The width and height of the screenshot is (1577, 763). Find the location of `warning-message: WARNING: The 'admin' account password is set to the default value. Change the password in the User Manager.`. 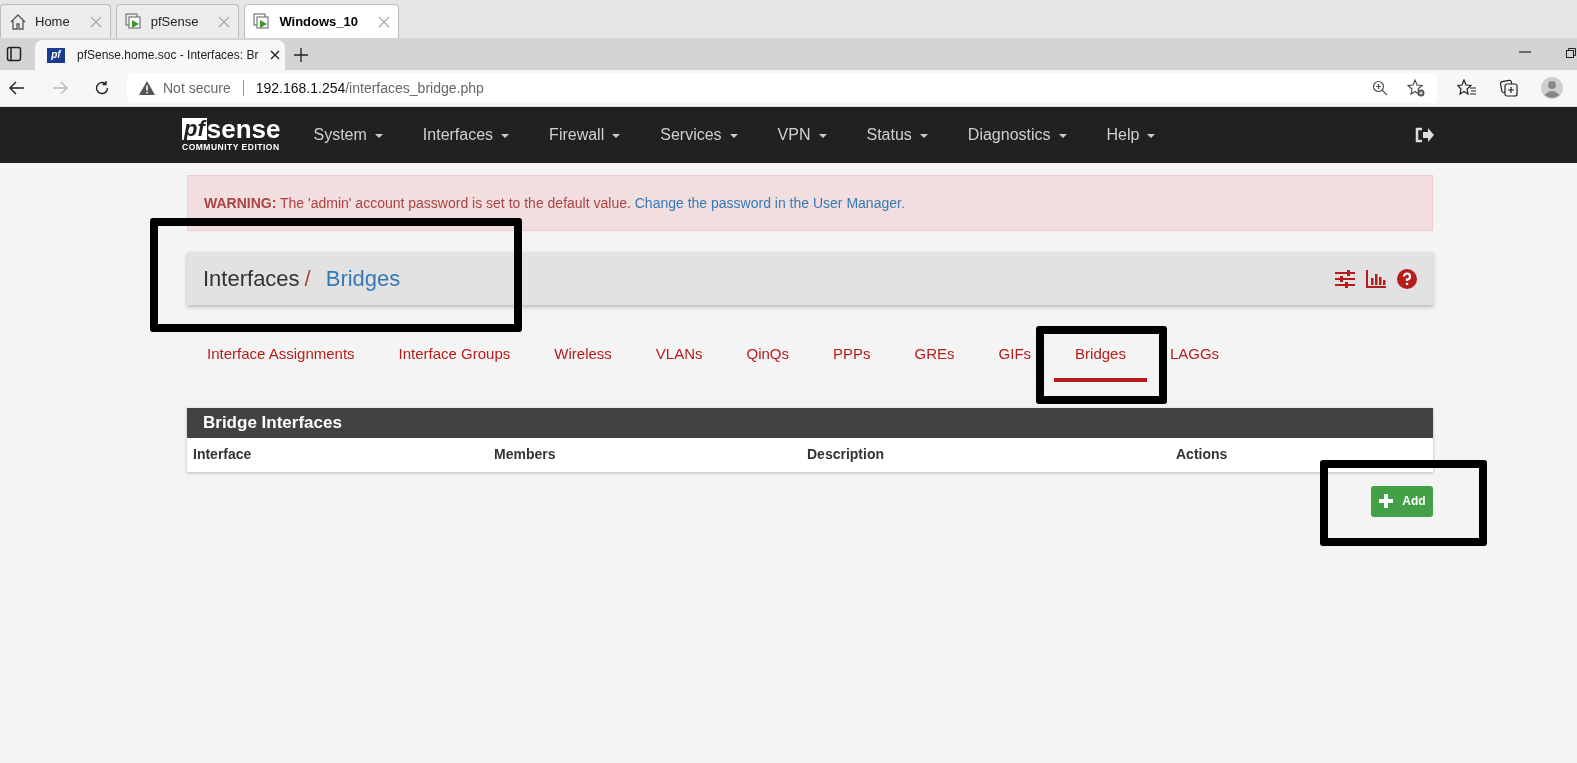

warning-message: WARNING: The 'admin' account password is set to the default value. Change the password in the User Manager. is located at coordinates (554, 203).